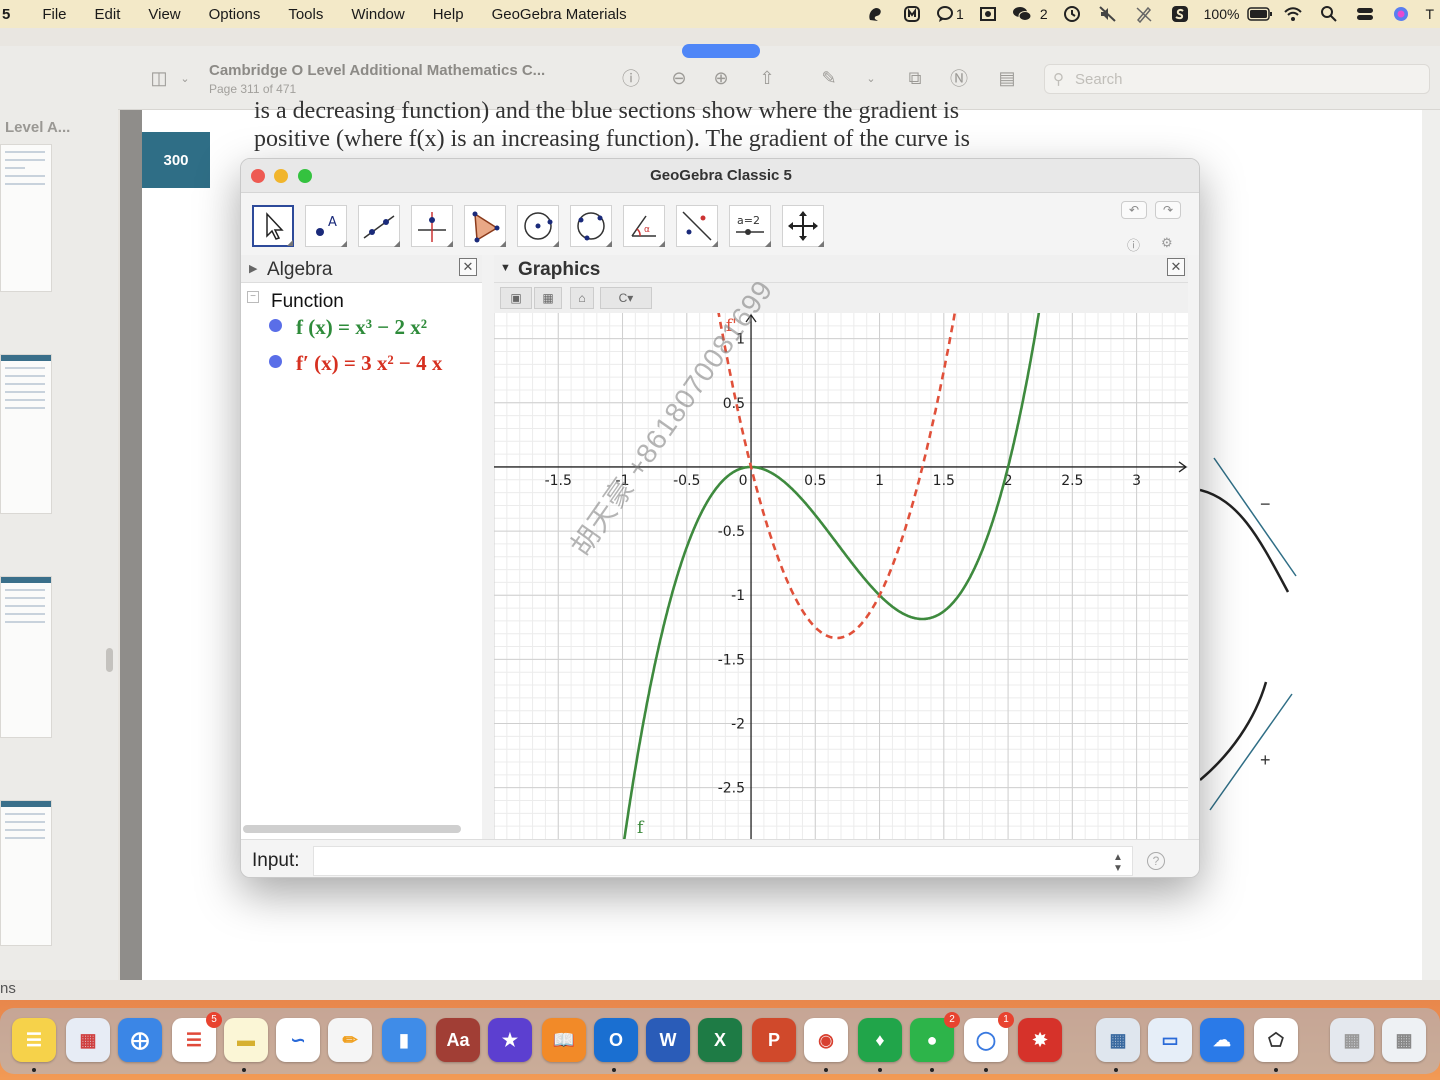 The image size is (1440, 1080). Describe the element at coordinates (185, 78) in the screenshot. I see `chevron-down-icon: ⌄` at that location.